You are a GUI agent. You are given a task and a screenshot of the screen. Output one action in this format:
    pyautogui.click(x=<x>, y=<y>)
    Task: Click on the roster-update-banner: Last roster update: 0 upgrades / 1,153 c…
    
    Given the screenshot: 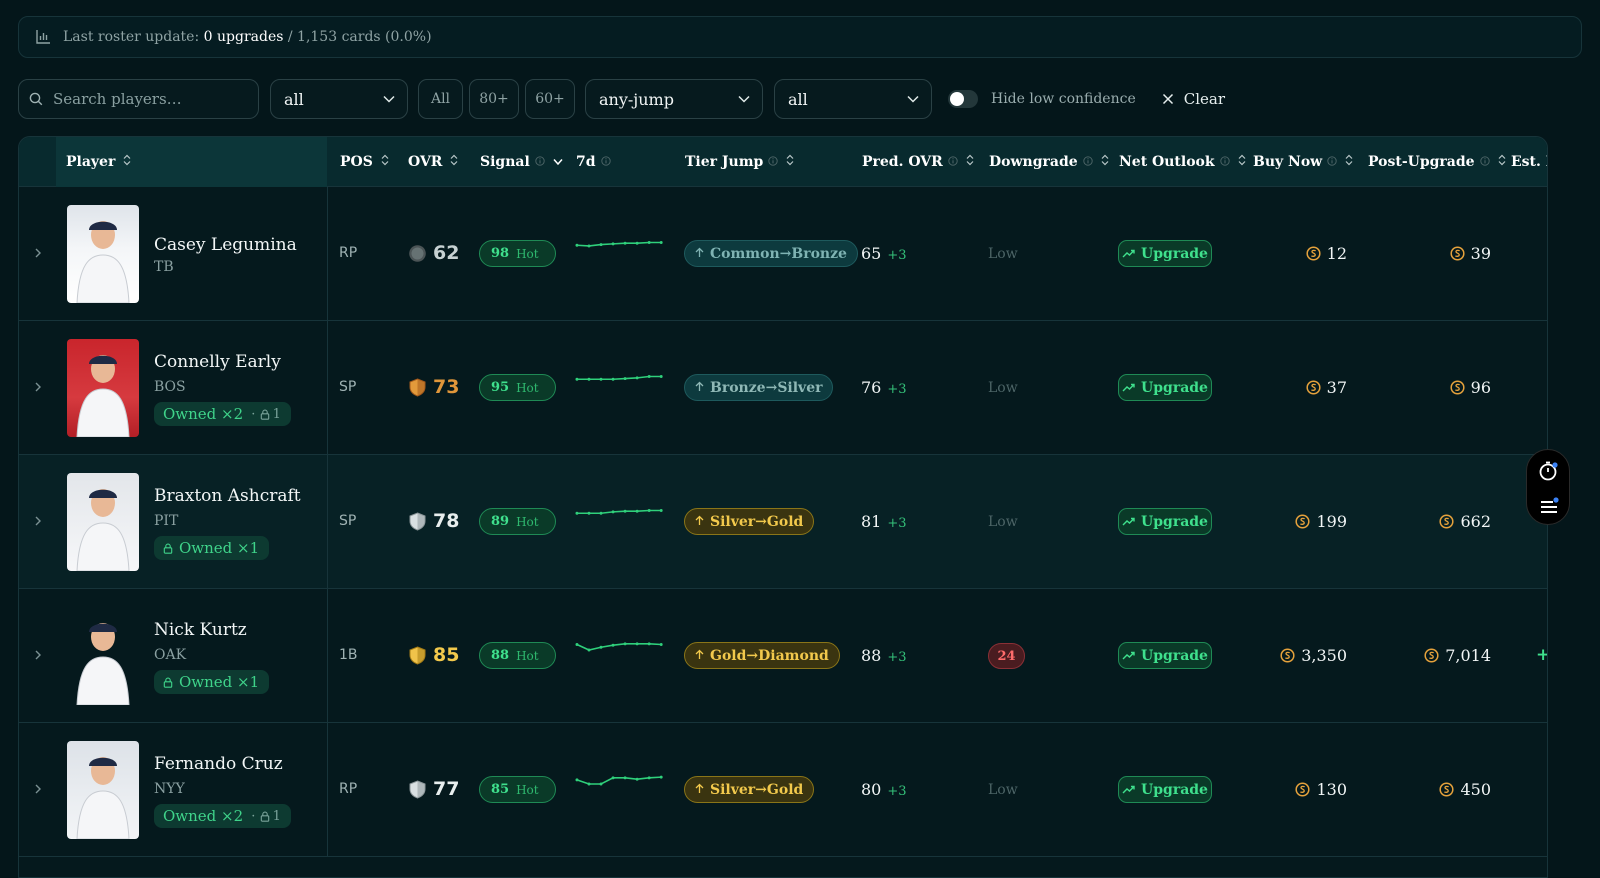 What is the action you would take?
    pyautogui.click(x=800, y=37)
    